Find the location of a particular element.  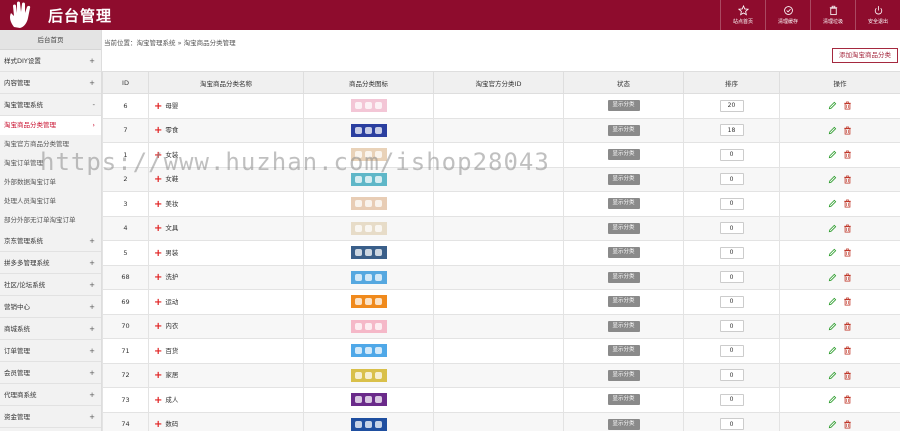

cell-sort is located at coordinates (731, 302).